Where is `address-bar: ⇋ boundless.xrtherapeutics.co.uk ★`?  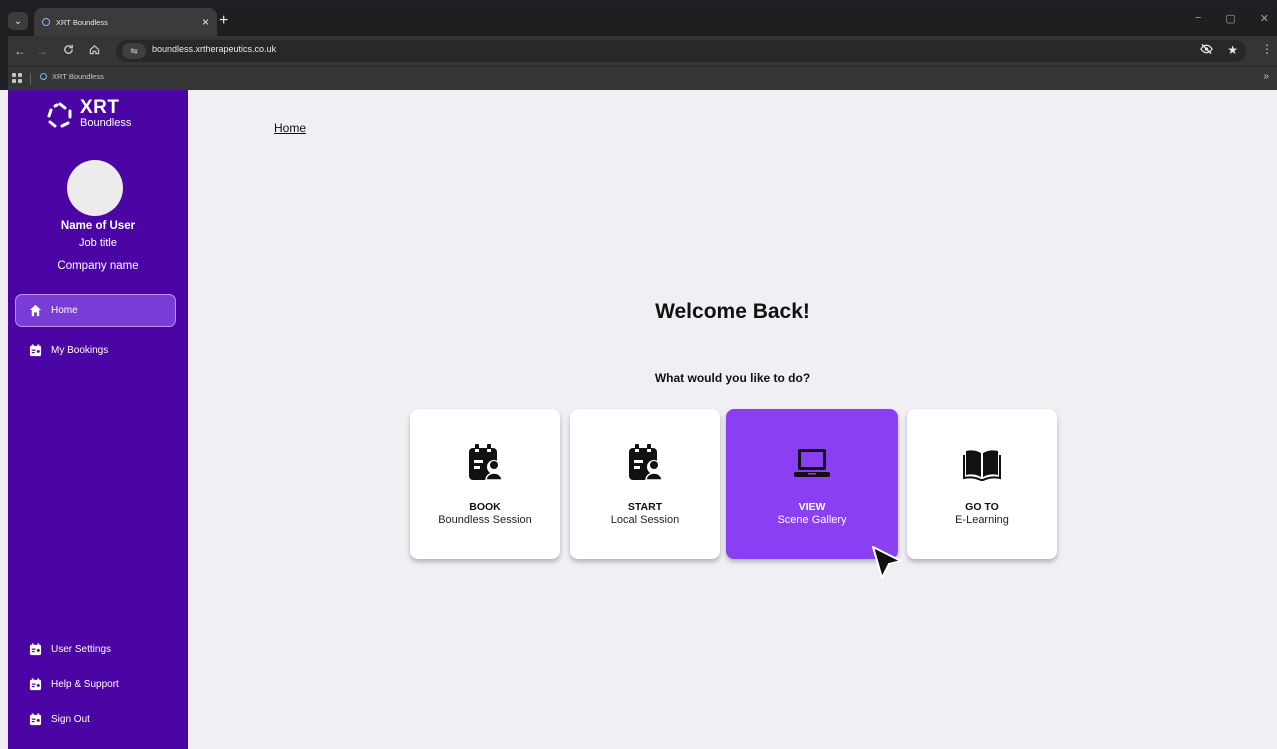
address-bar: ⇋ boundless.xrtherapeutics.co.uk ★ is located at coordinates (681, 51).